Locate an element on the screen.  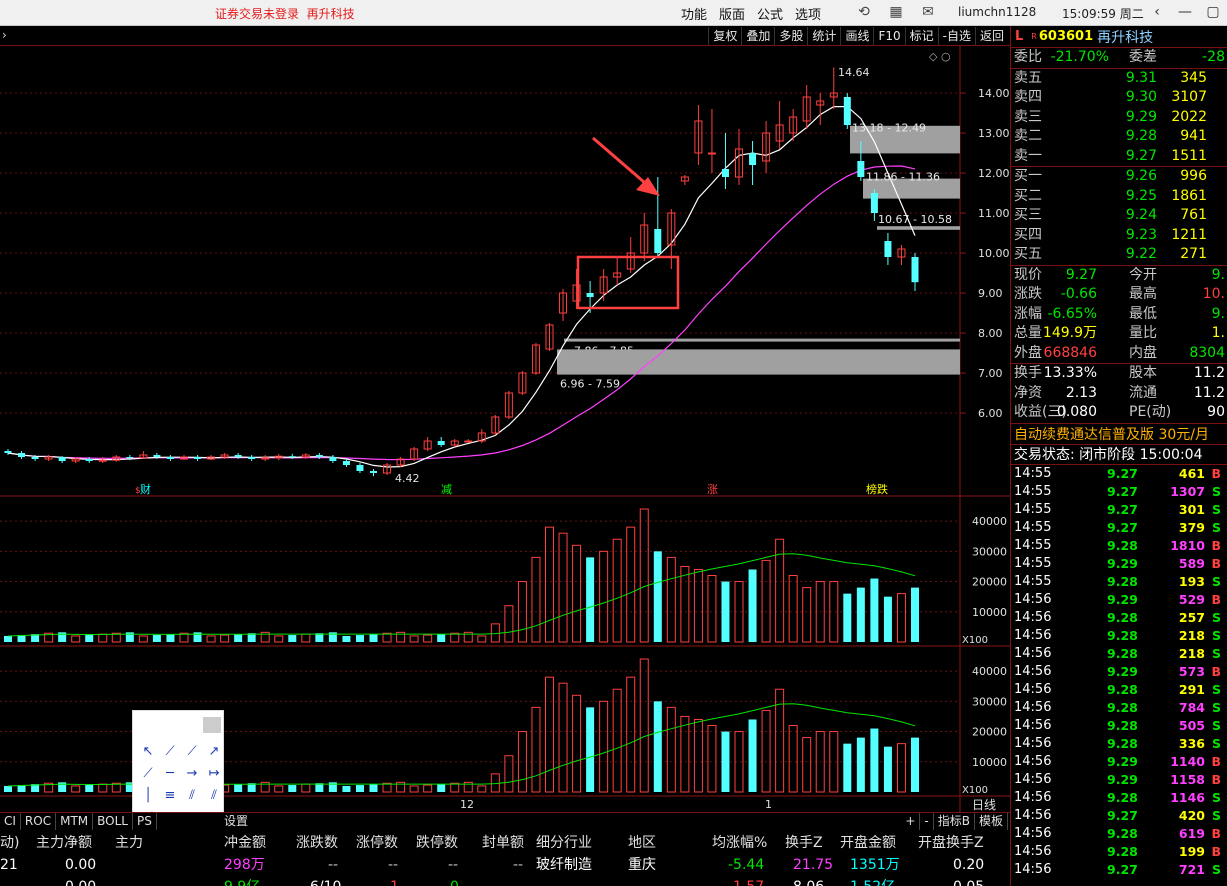
settings-button: 设置 is located at coordinates (236, 821).